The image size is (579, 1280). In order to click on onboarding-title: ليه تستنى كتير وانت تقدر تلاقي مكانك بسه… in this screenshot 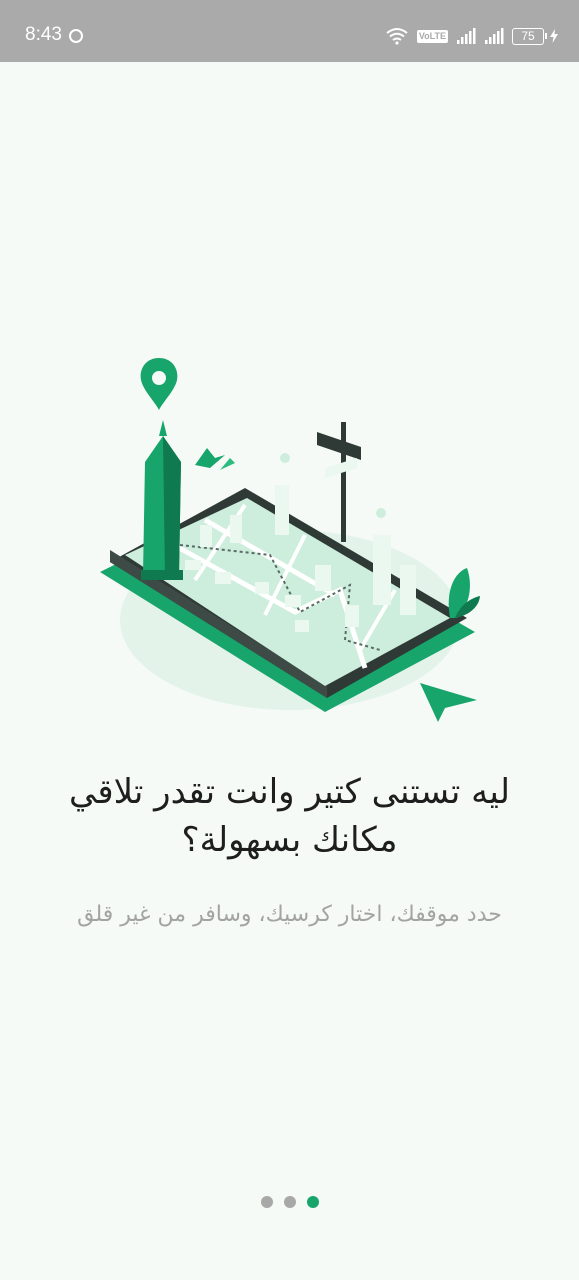, I will do `click(289, 816)`.